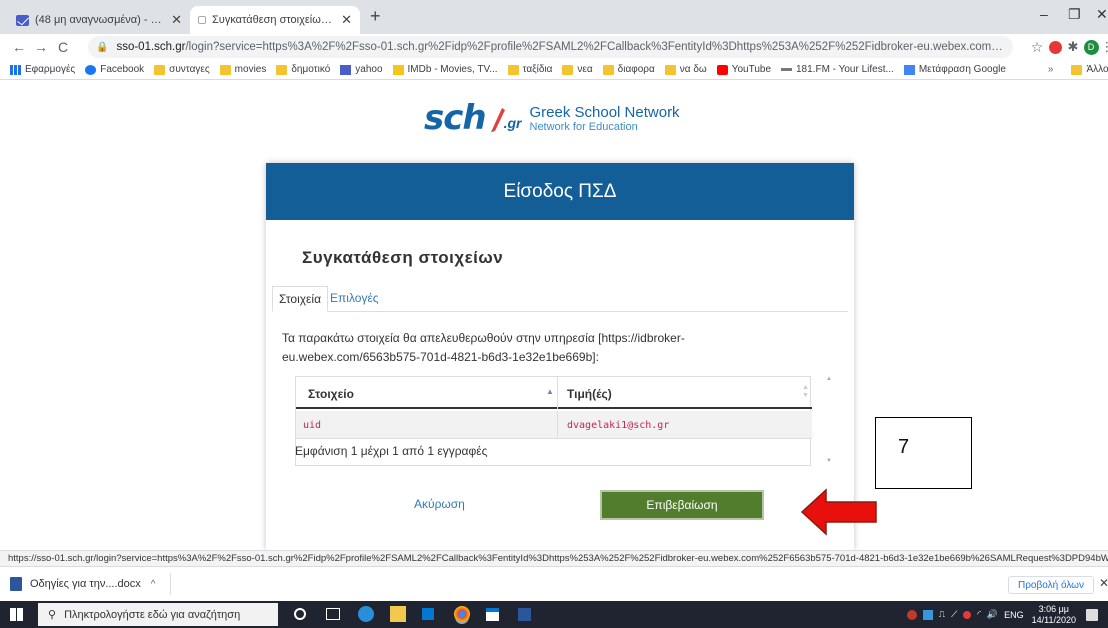 This screenshot has height=628, width=1108. Describe the element at coordinates (398, 69) in the screenshot. I see `imdb-icon` at that location.